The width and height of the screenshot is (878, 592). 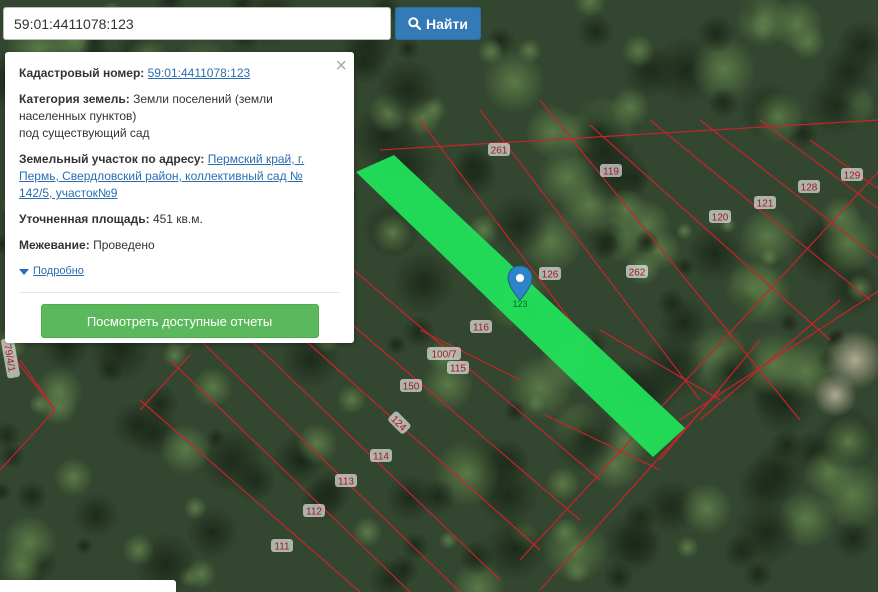 I want to click on clearing, so click(x=835, y=395).